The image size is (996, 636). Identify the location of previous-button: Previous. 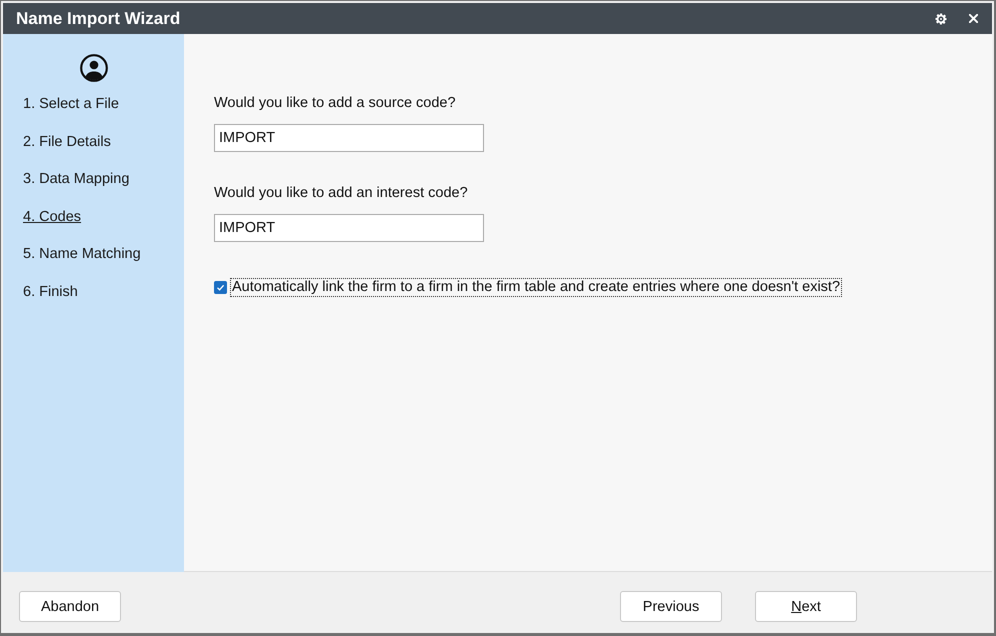
(671, 606).